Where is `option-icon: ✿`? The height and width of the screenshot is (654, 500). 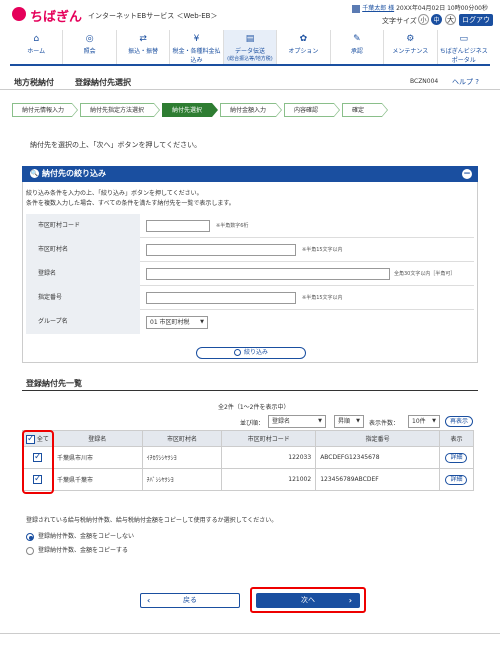
option-icon: ✿ is located at coordinates (303, 39).